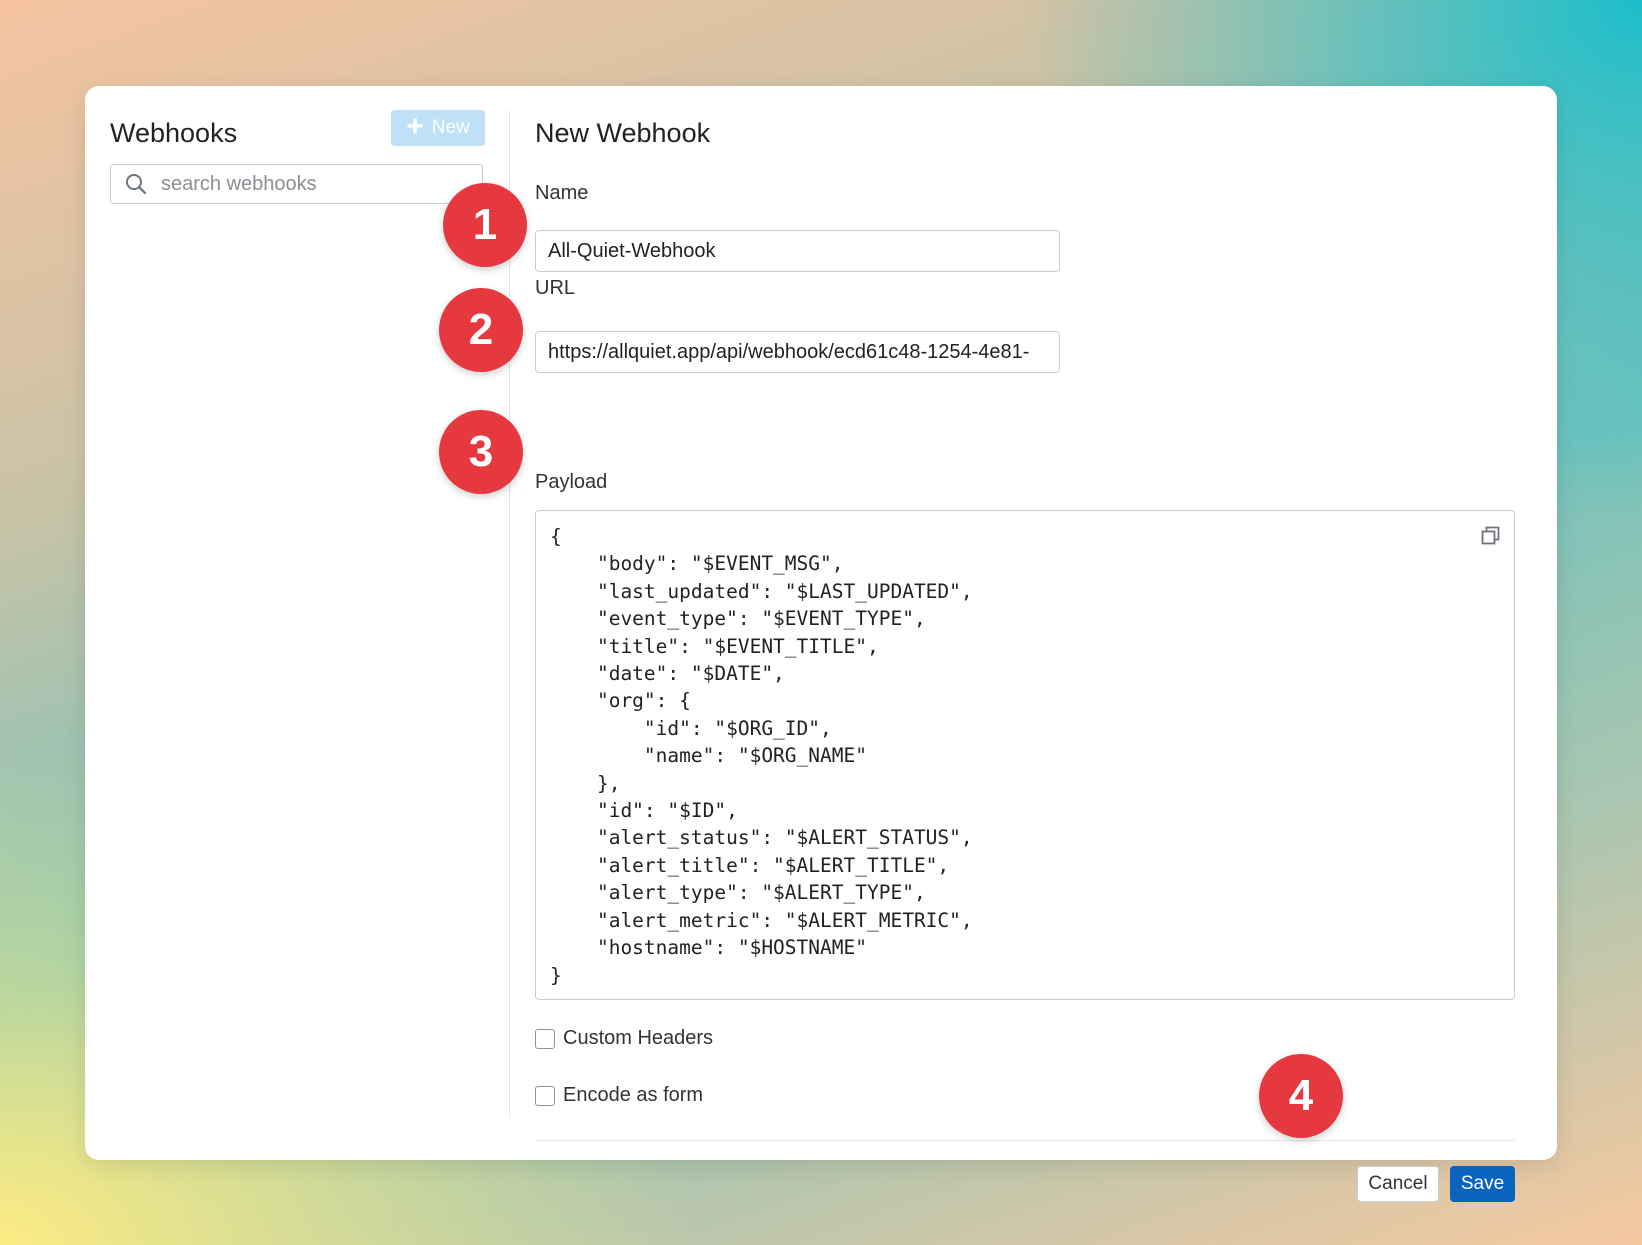 The image size is (1642, 1245). I want to click on custom-headers-label: Custom Headers, so click(638, 1038).